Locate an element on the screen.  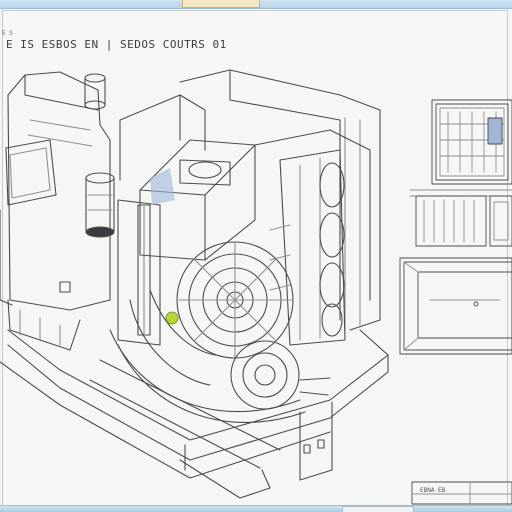
window-status-bar is located at coordinates (256, 508).